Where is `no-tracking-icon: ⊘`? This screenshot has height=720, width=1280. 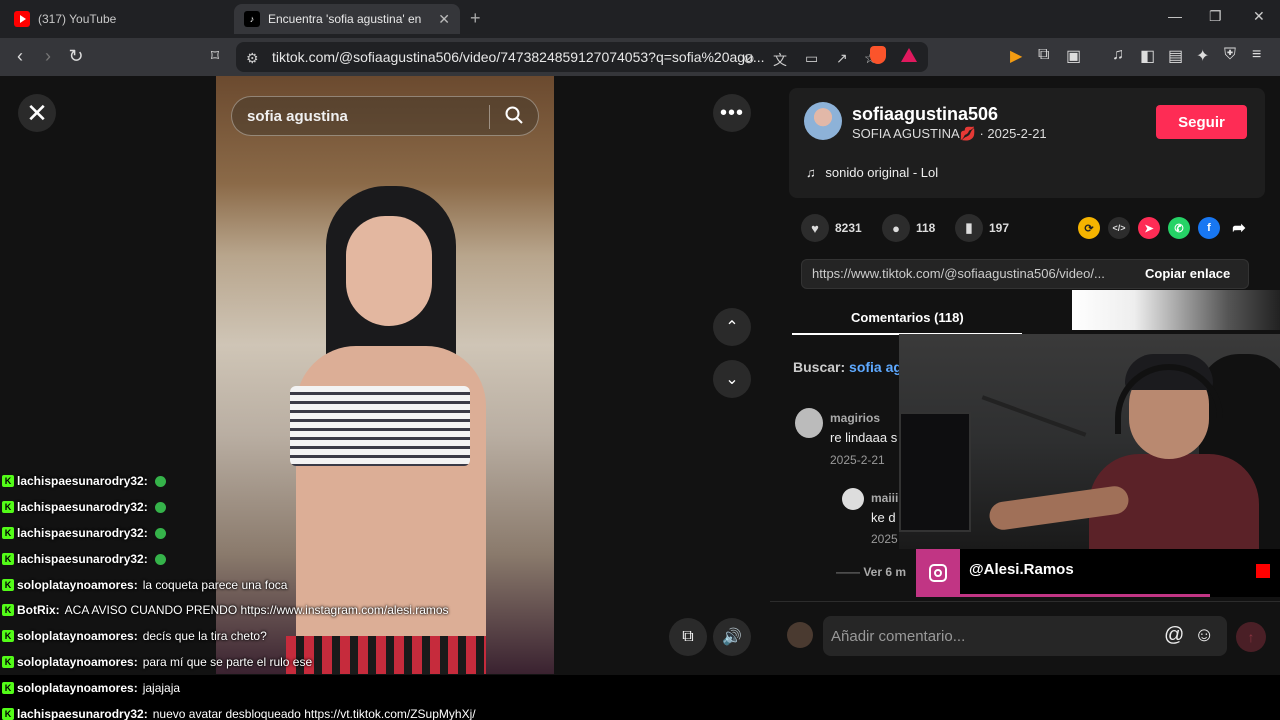
no-tracking-icon: ⊘ is located at coordinates (749, 58).